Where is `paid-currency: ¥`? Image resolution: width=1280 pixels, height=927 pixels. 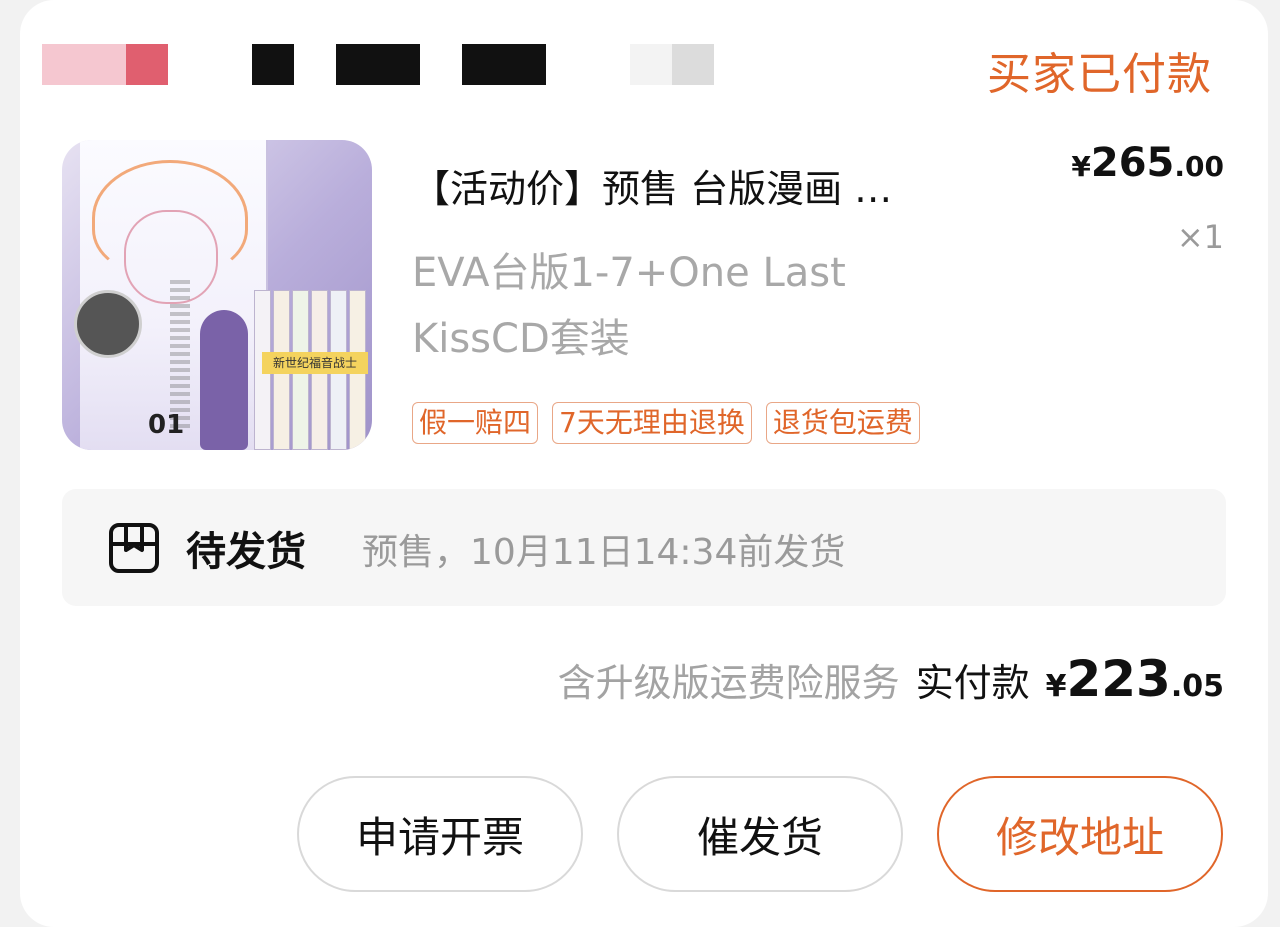
paid-currency: ¥ is located at coordinates (1056, 686).